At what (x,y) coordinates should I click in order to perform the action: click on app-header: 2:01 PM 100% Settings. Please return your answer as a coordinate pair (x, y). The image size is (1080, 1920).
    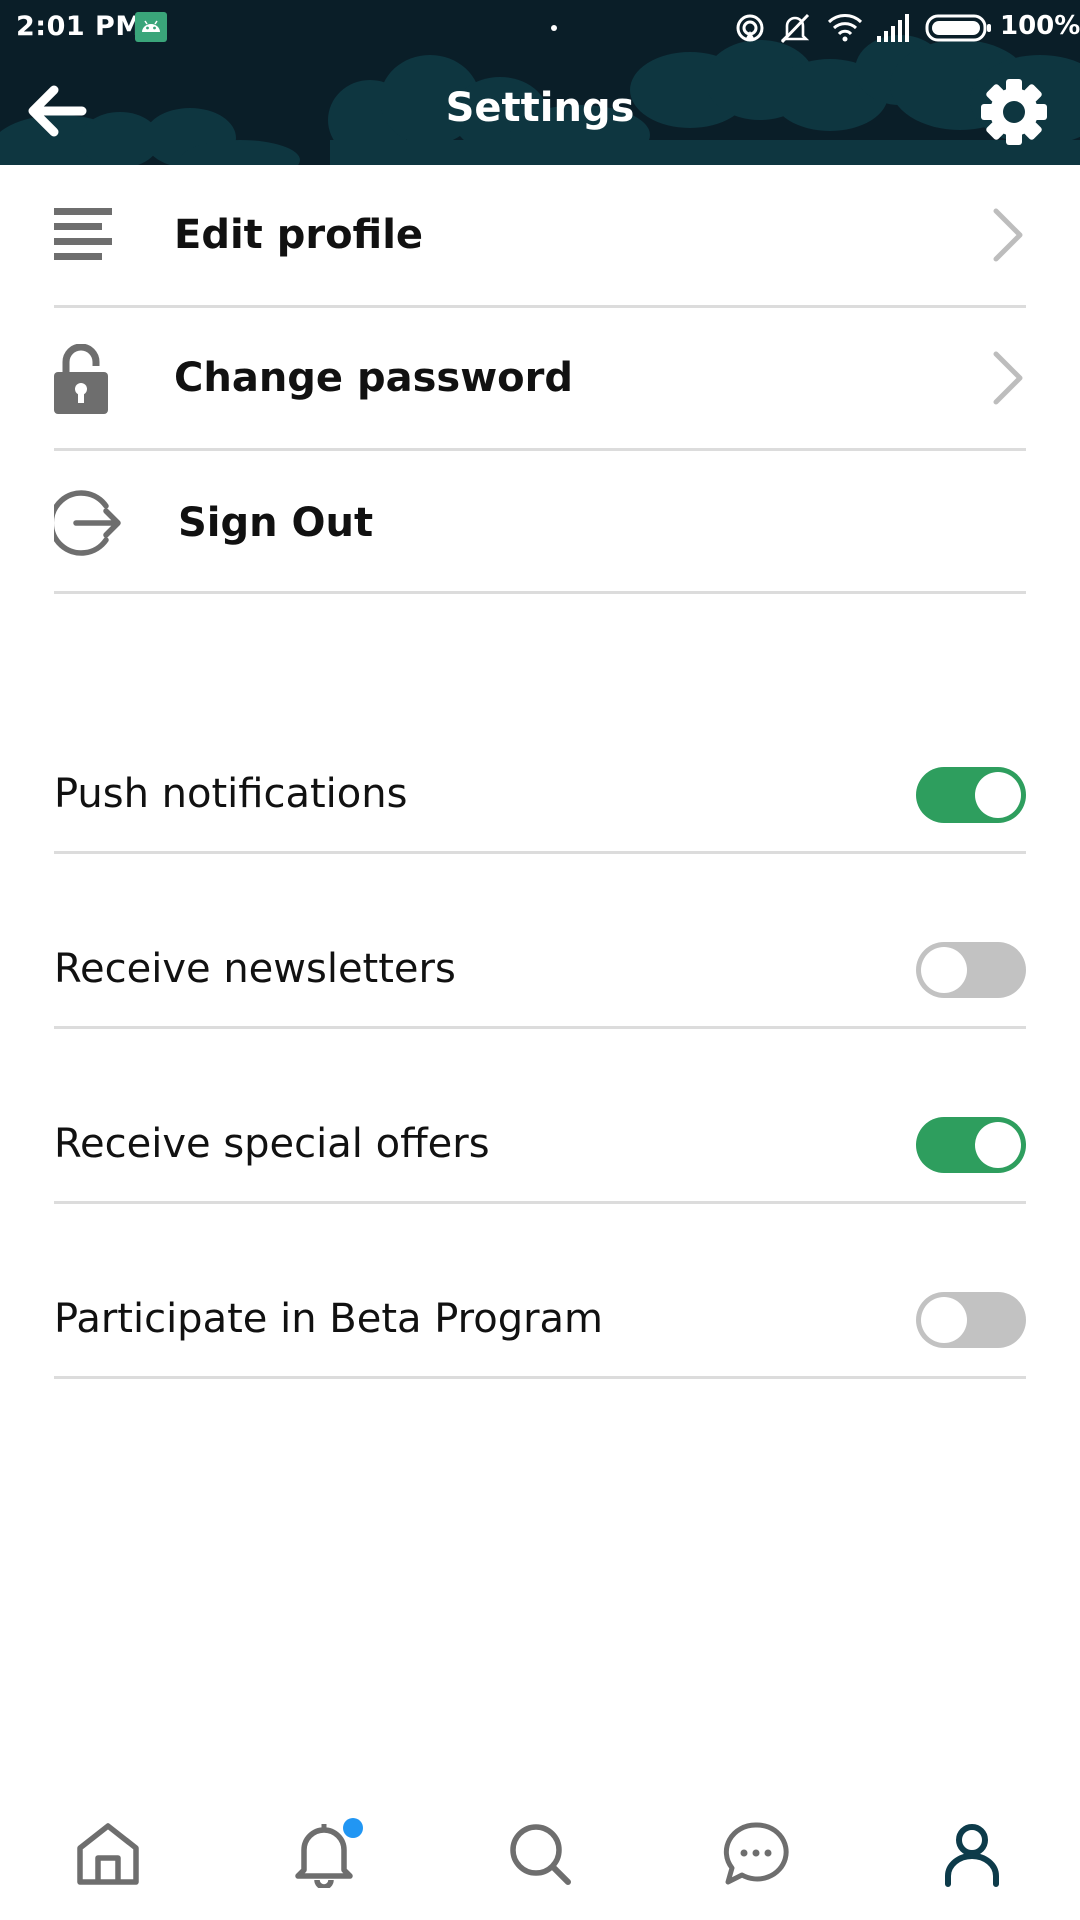
    Looking at the image, I should click on (540, 82).